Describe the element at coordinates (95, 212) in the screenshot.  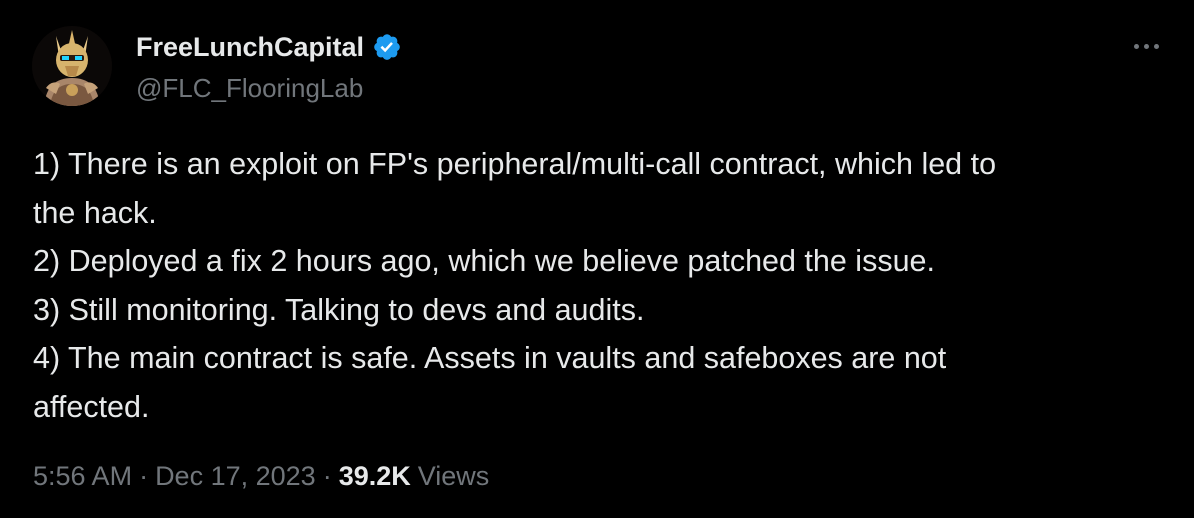
I see `tweet-line: the hack.` at that location.